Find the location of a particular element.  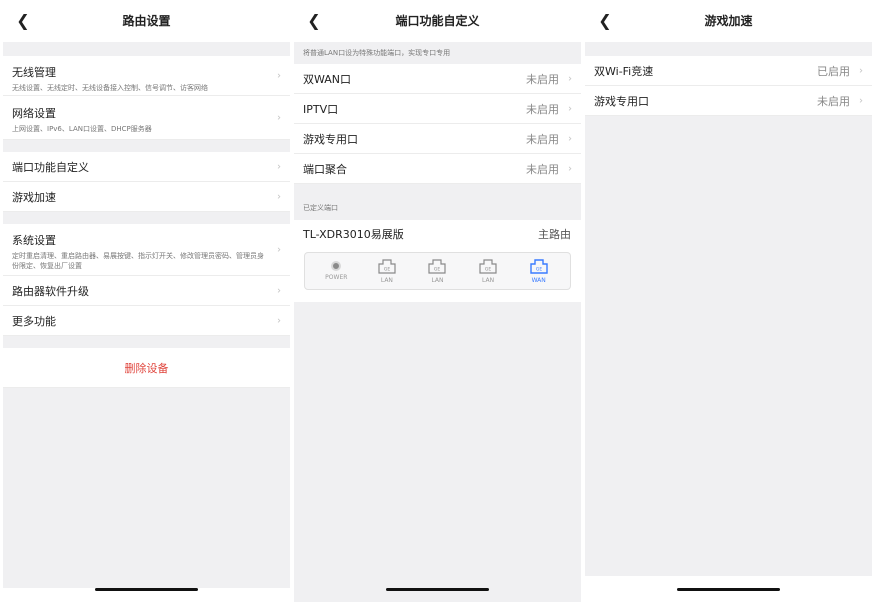

port-item-game: 游戏专用口 未启用 › is located at coordinates (437, 139).